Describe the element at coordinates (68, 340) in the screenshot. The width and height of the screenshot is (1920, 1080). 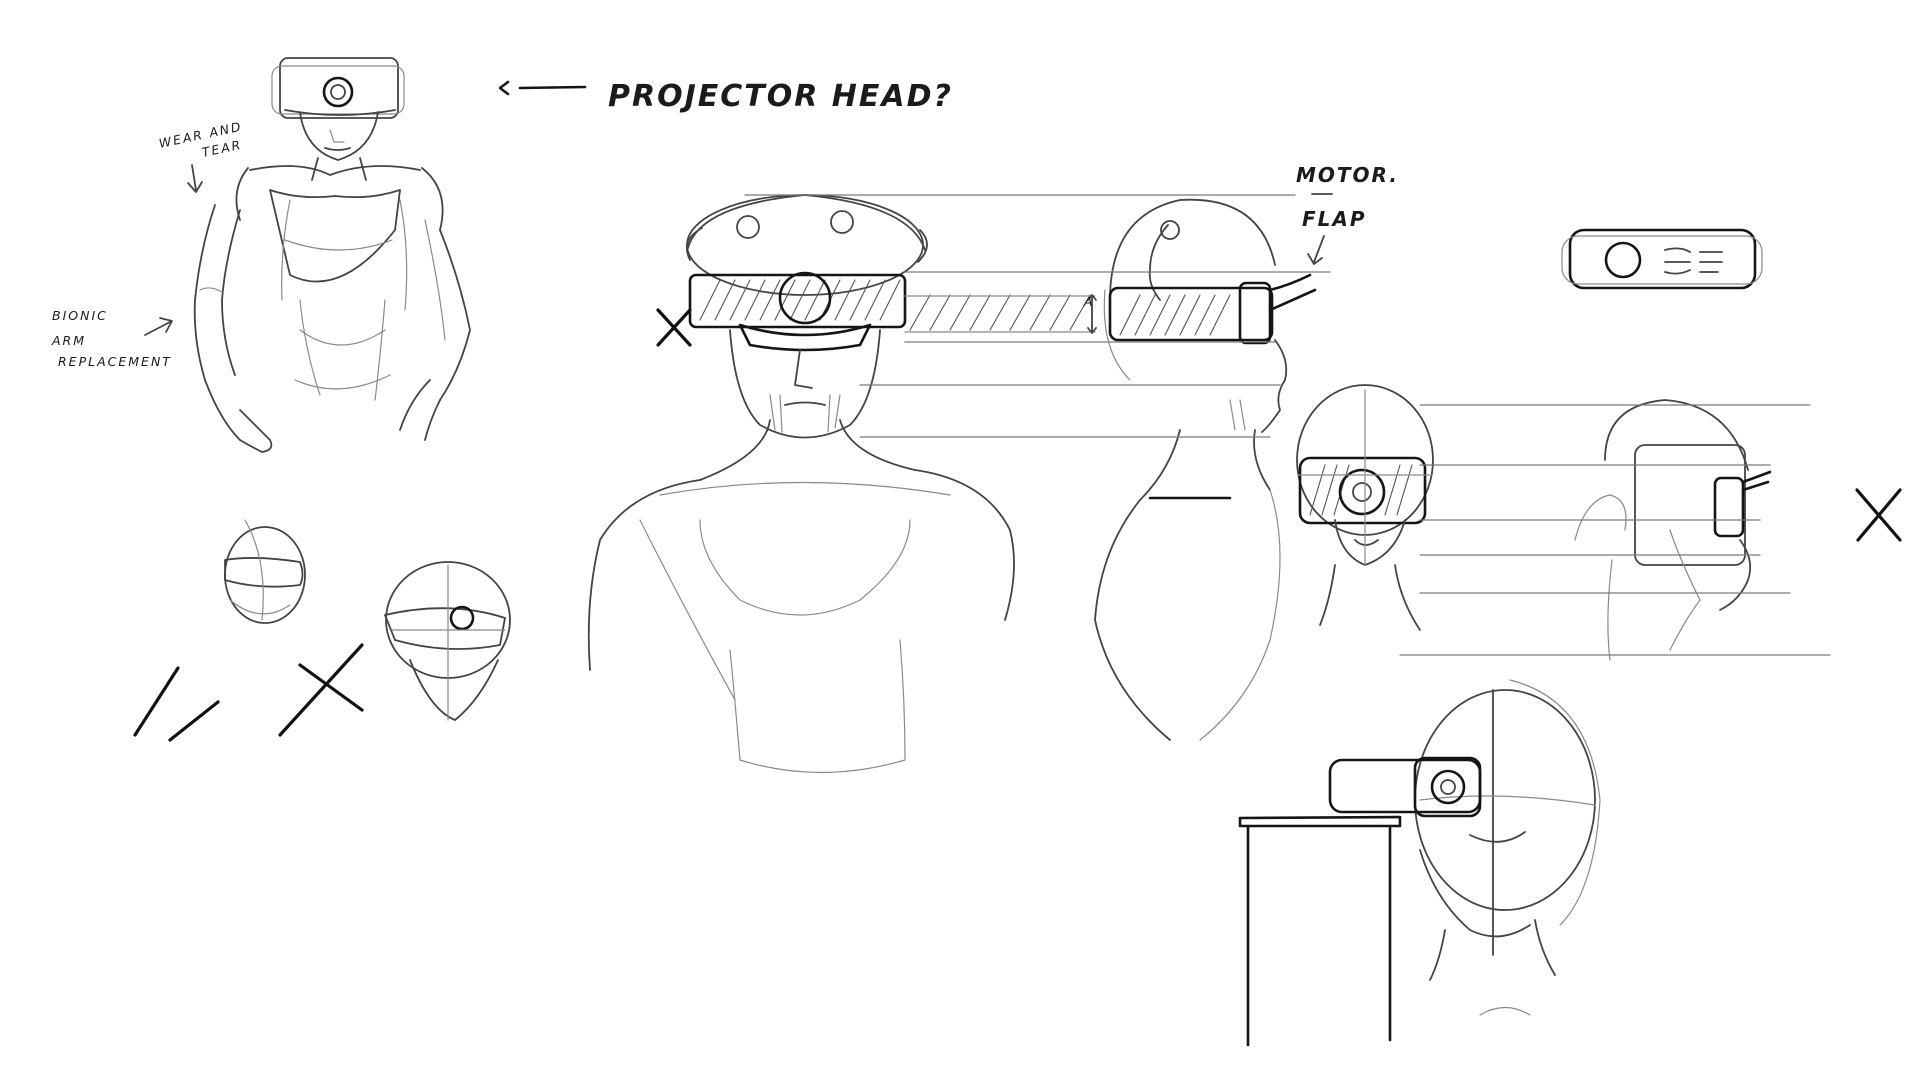
I see `bionic-label-line2: ARM` at that location.